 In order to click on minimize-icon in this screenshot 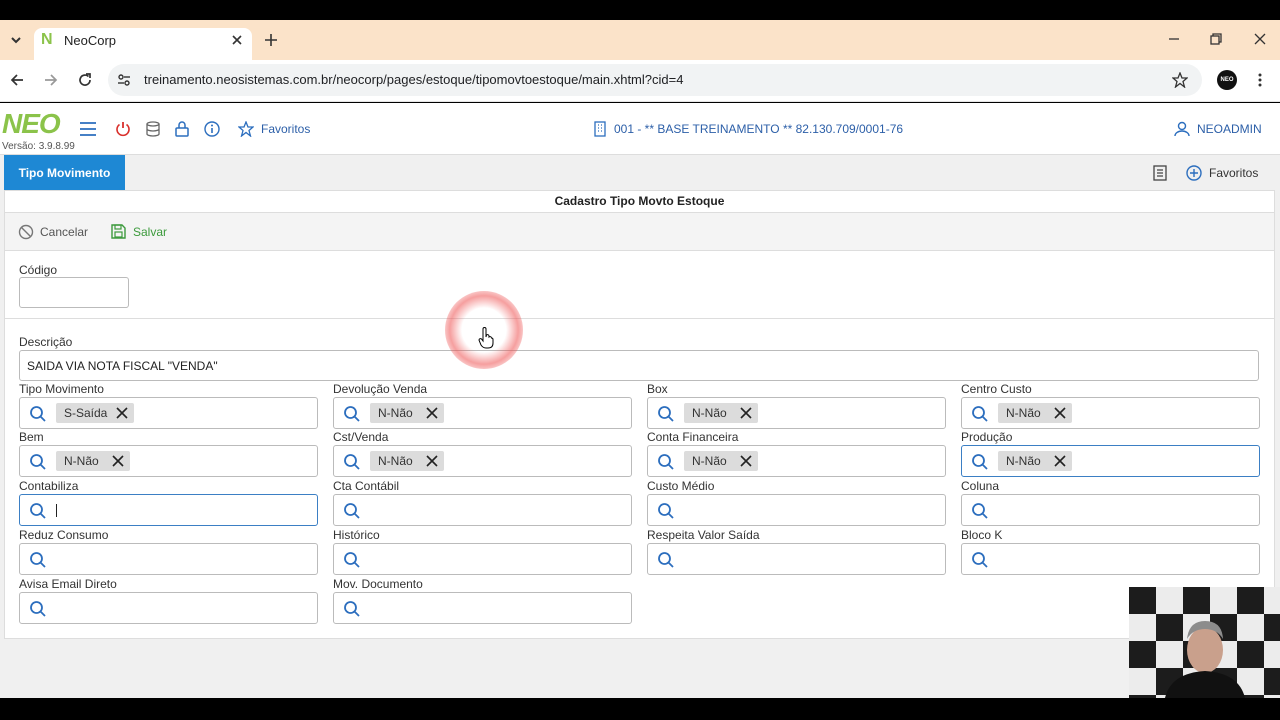, I will do `click(1174, 39)`.